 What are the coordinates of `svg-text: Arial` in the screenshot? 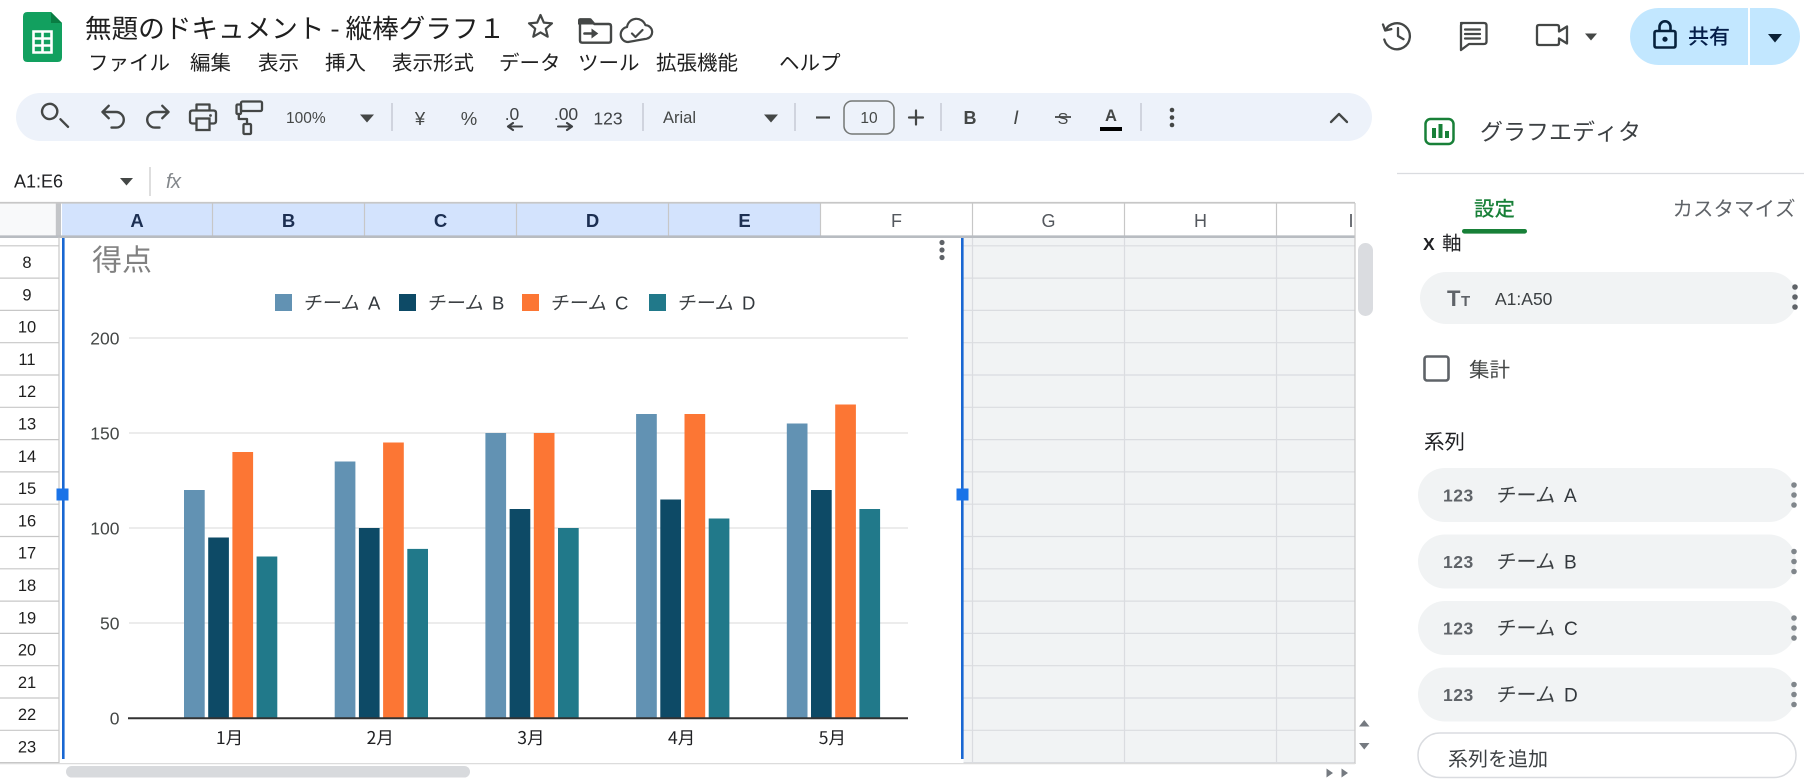 It's located at (679, 118).